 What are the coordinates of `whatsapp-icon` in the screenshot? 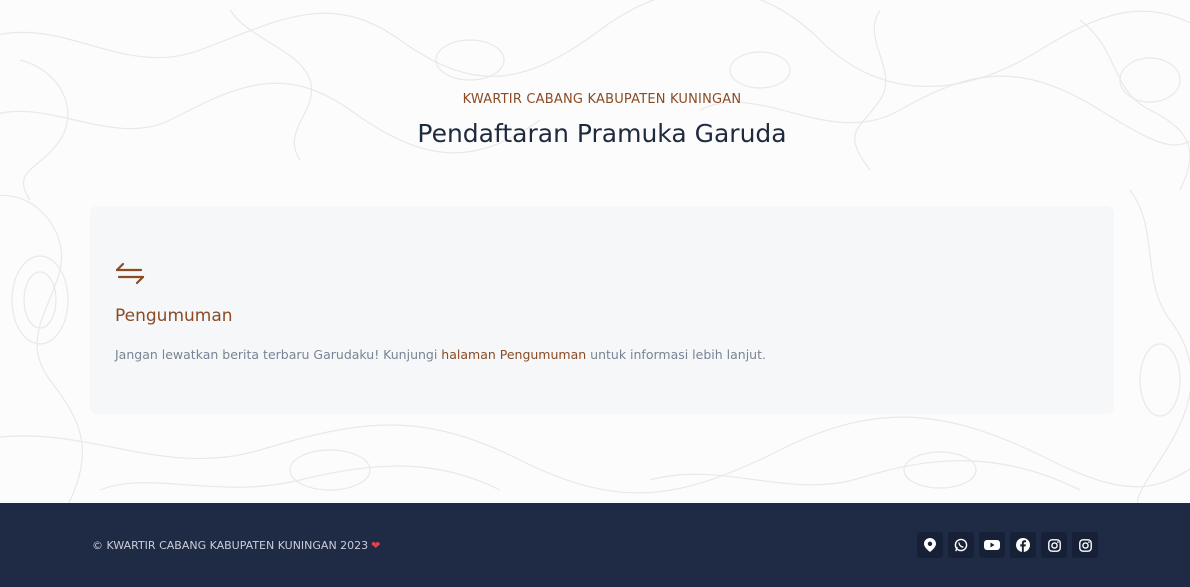 It's located at (961, 545).